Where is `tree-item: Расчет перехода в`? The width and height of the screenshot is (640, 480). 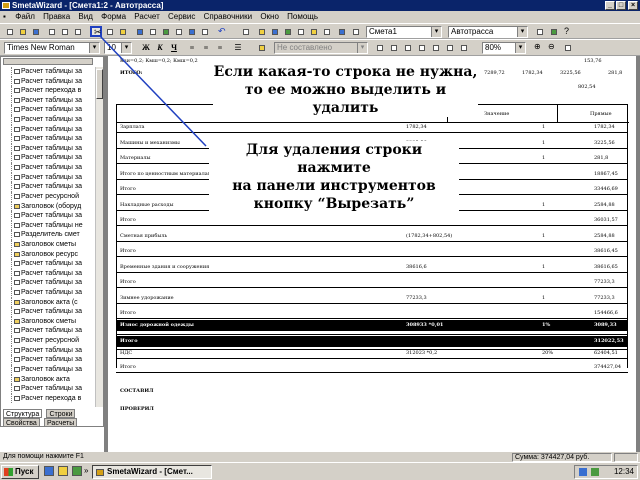 tree-item: Расчет перехода в is located at coordinates (49, 398).